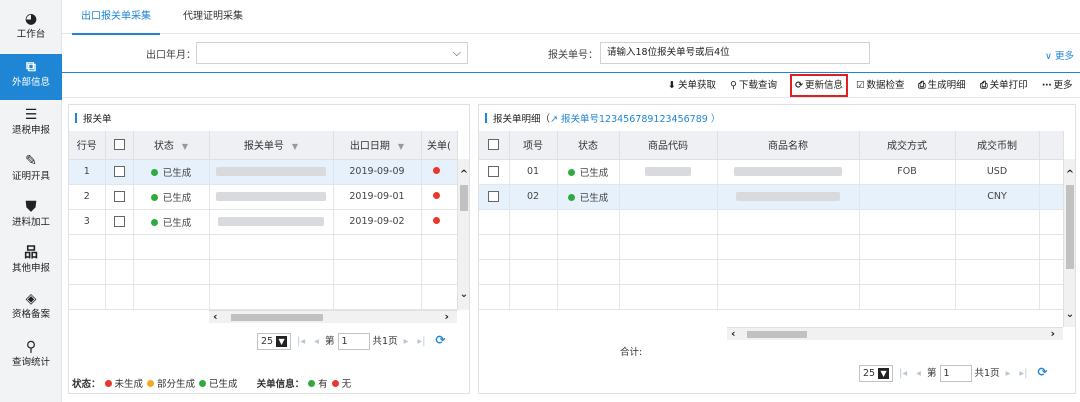 The width and height of the screenshot is (1080, 402). I want to click on legend-label: 部分生成, so click(176, 384).